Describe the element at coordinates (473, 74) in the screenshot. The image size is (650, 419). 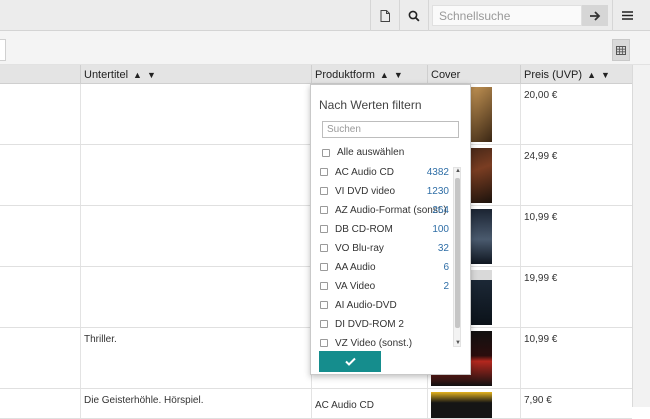
I see `column-header-cover: Cover` at that location.